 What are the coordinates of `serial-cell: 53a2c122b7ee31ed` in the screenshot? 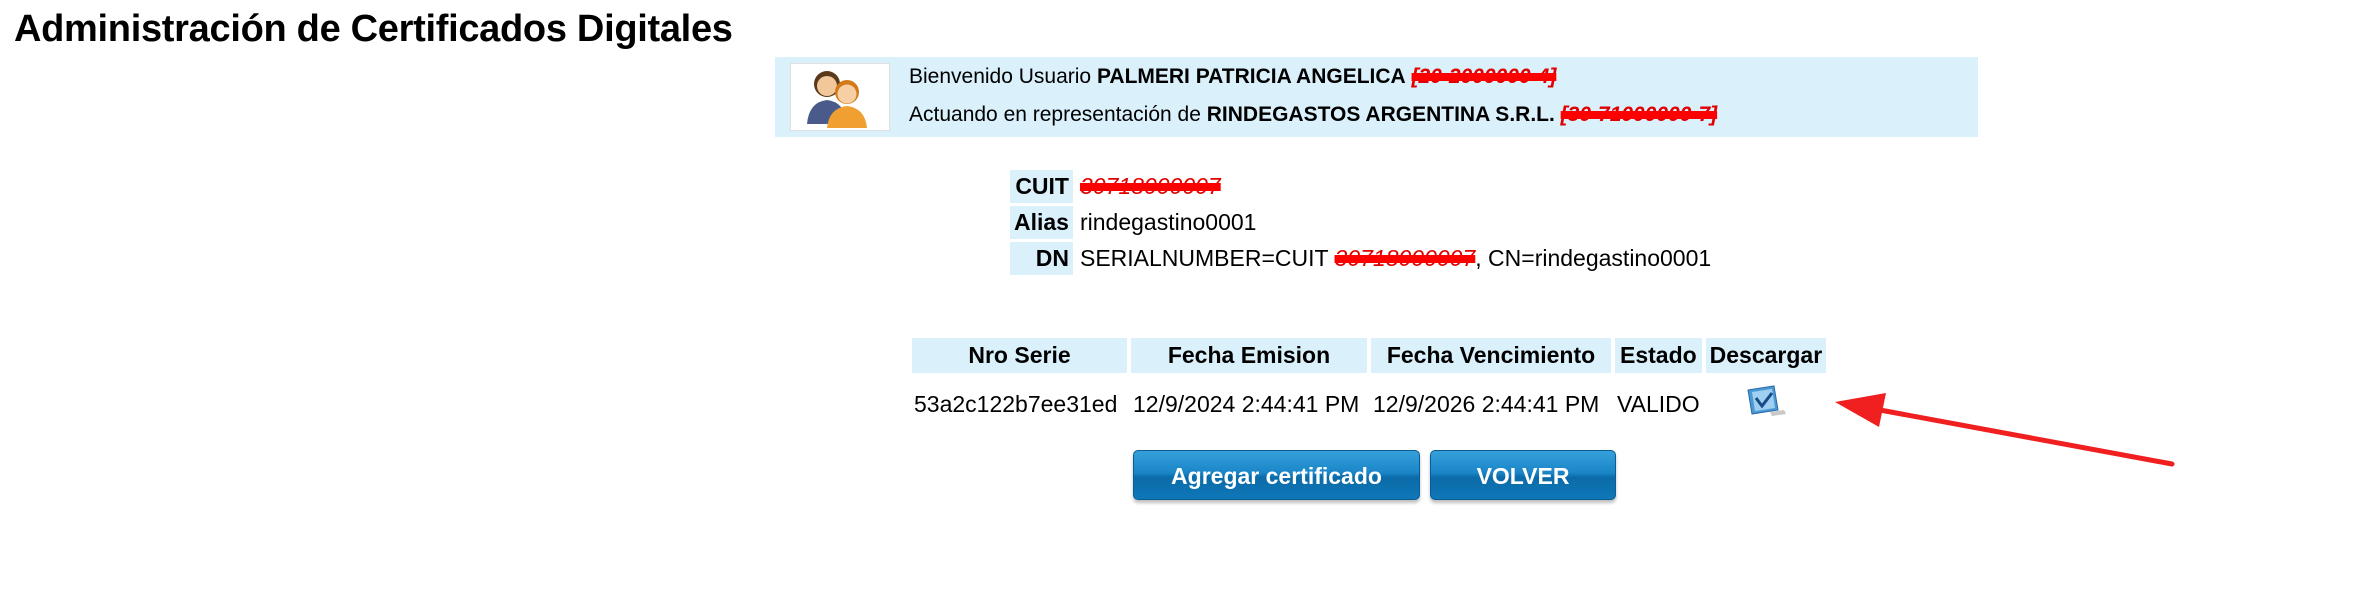 It's located at (1016, 403).